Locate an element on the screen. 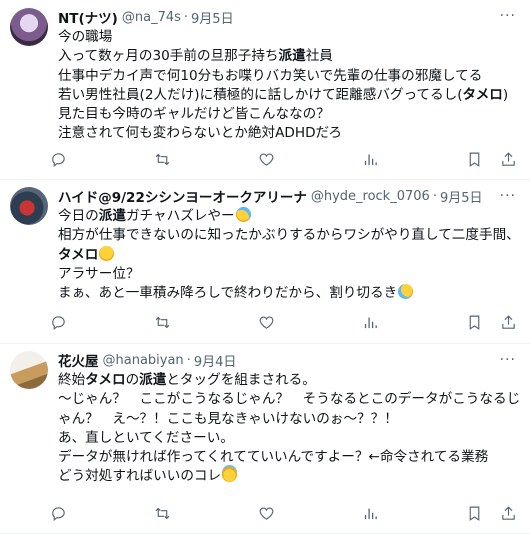 The height and width of the screenshot is (534, 530). text-line: 今日の派遣ガチャハズレやー is located at coordinates (289, 216).